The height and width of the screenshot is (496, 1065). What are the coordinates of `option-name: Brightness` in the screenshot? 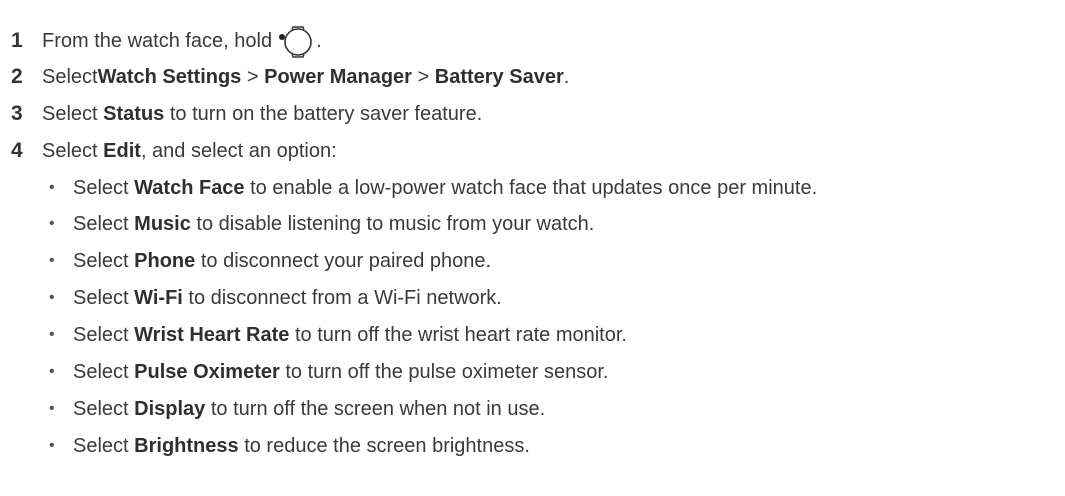 It's located at (186, 445).